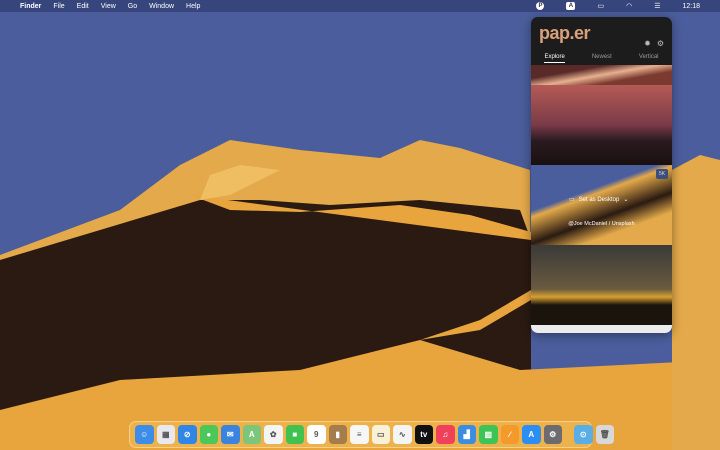 Image resolution: width=720 pixels, height=450 pixels. What do you see at coordinates (629, 6) in the screenshot?
I see `wifi-icon: ◠` at bounding box center [629, 6].